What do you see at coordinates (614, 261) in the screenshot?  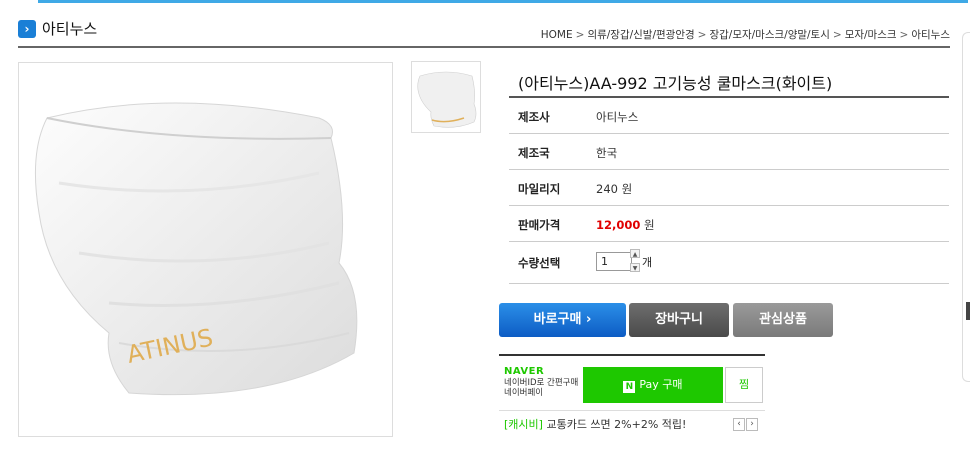 I see `quantity-input: 1` at bounding box center [614, 261].